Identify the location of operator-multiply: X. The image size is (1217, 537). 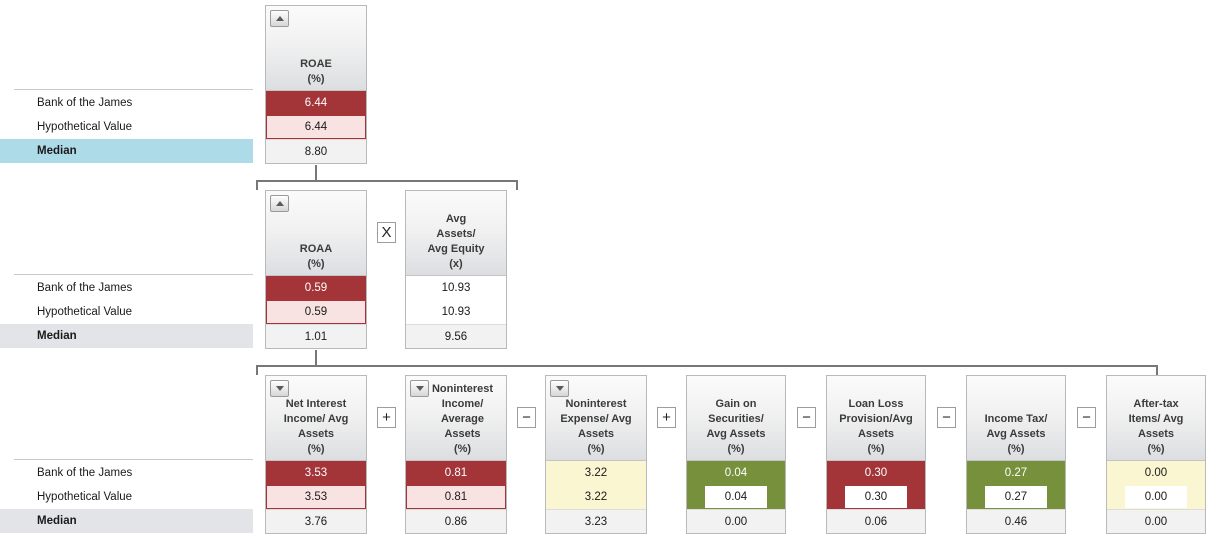
(386, 232).